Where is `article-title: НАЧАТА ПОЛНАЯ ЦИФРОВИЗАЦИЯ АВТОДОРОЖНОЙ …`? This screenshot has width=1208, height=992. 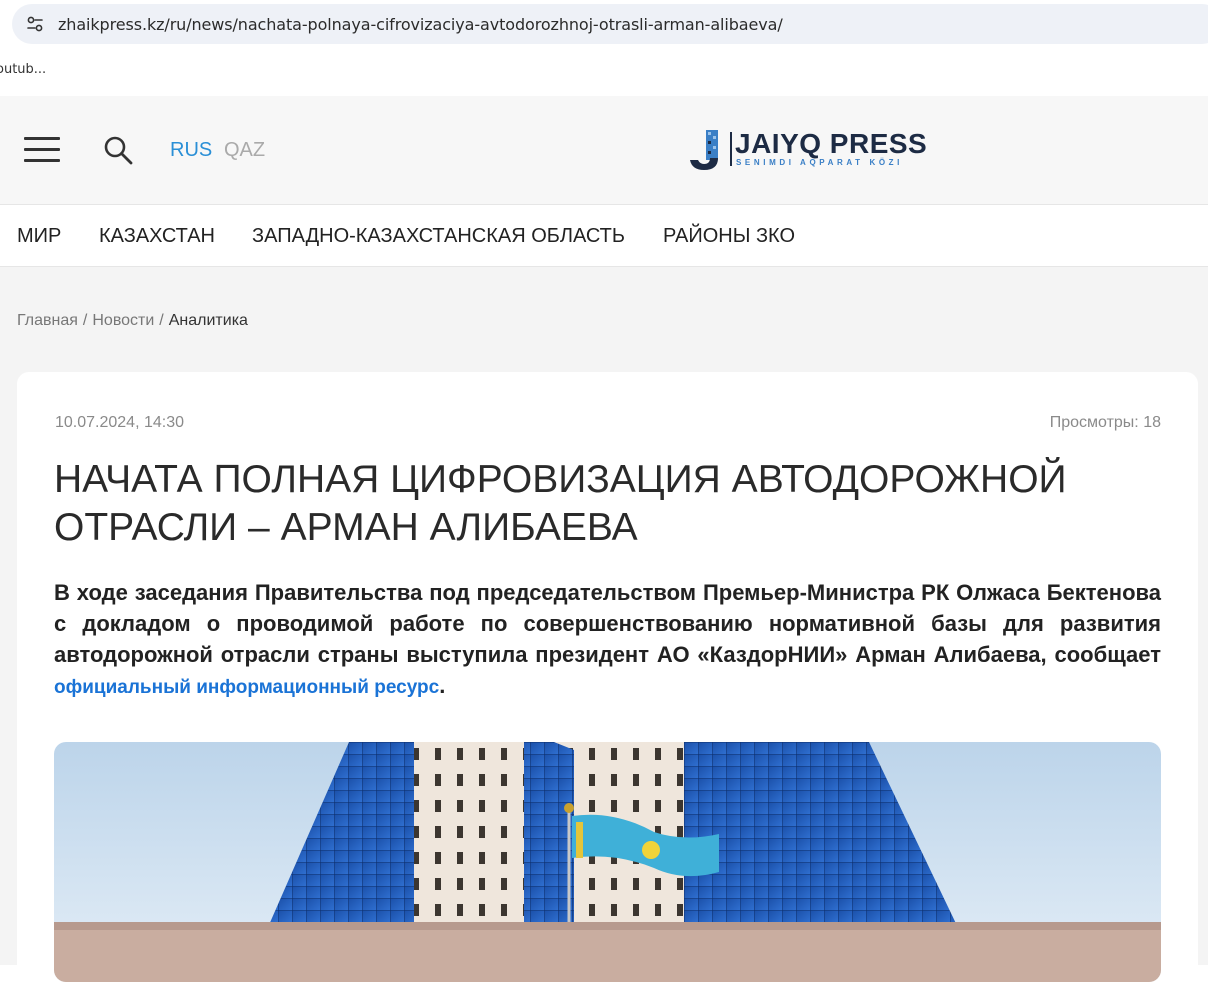 article-title: НАЧАТА ПОЛНАЯ ЦИФРОВИЗАЦИЯ АВТОДОРОЖНОЙ … is located at coordinates (609, 504).